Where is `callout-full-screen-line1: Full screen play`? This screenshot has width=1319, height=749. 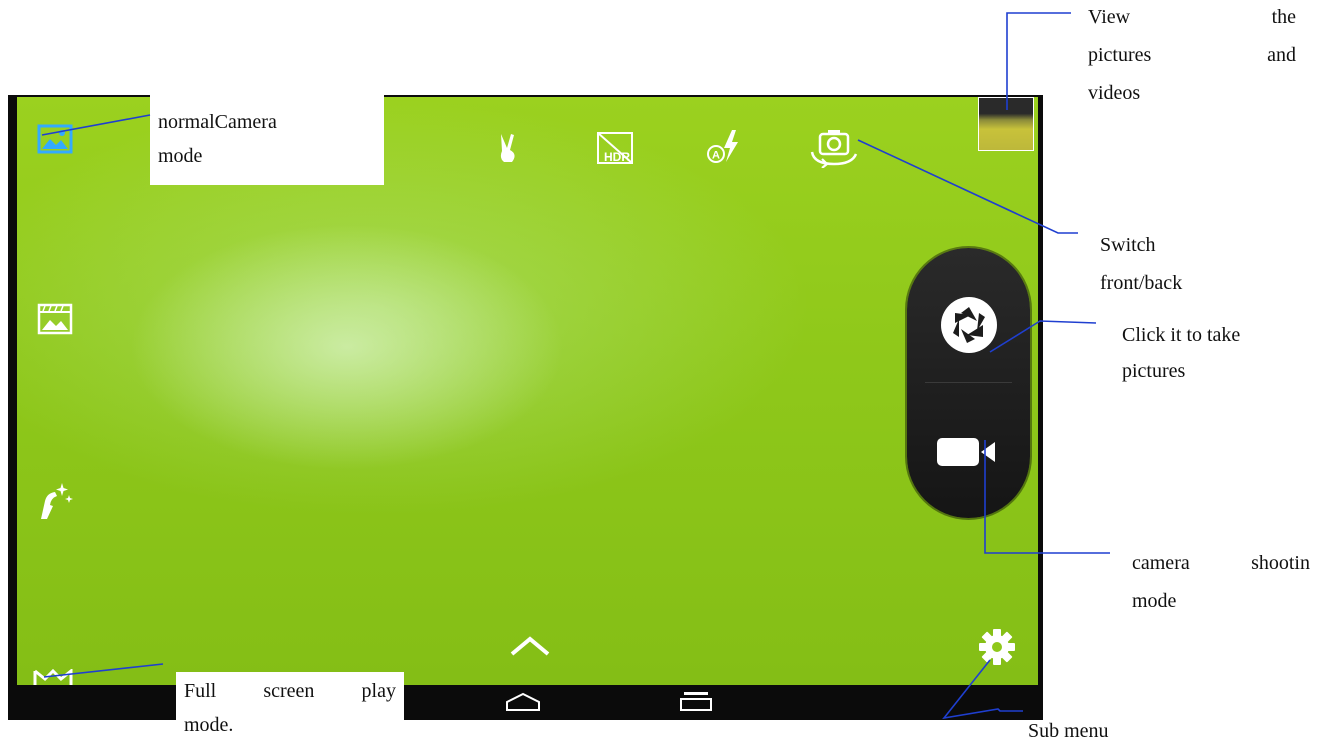 callout-full-screen-line1: Full screen play is located at coordinates (290, 691).